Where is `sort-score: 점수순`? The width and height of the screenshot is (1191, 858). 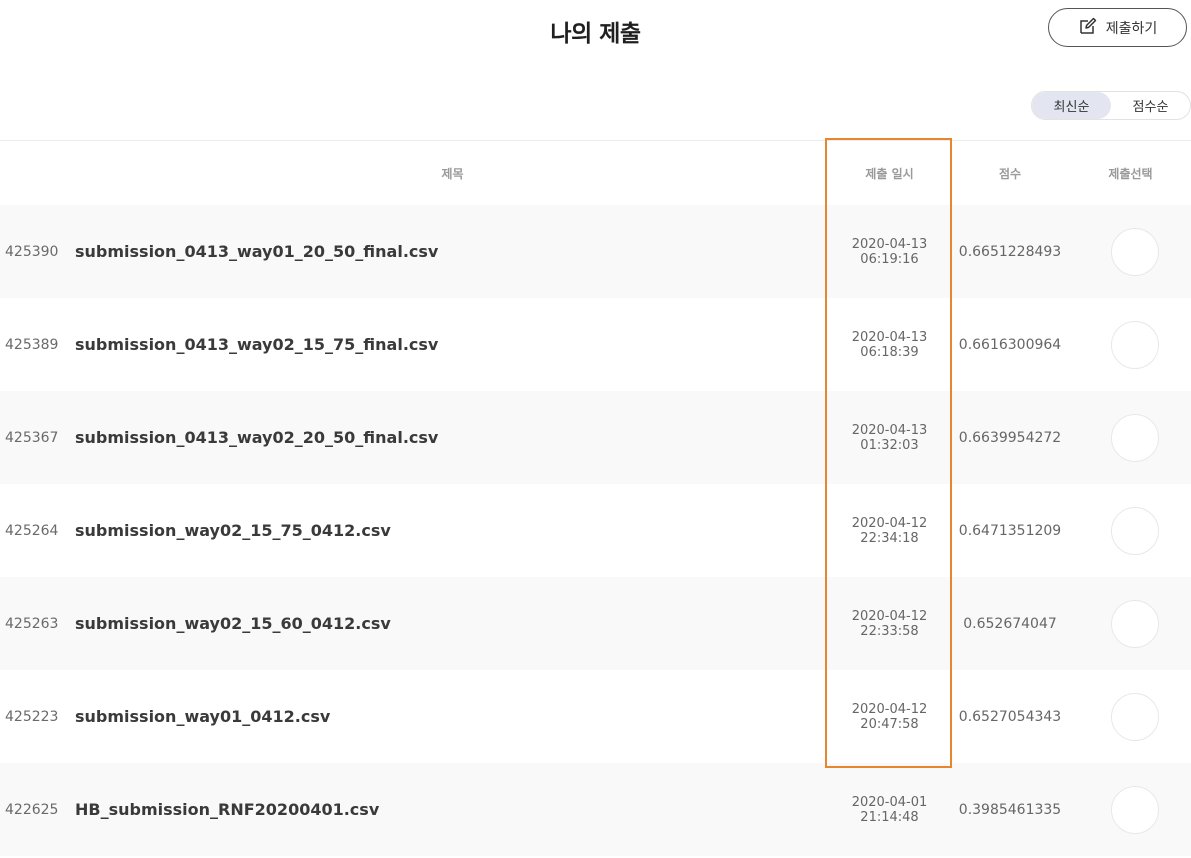 sort-score: 점수순 is located at coordinates (1150, 105).